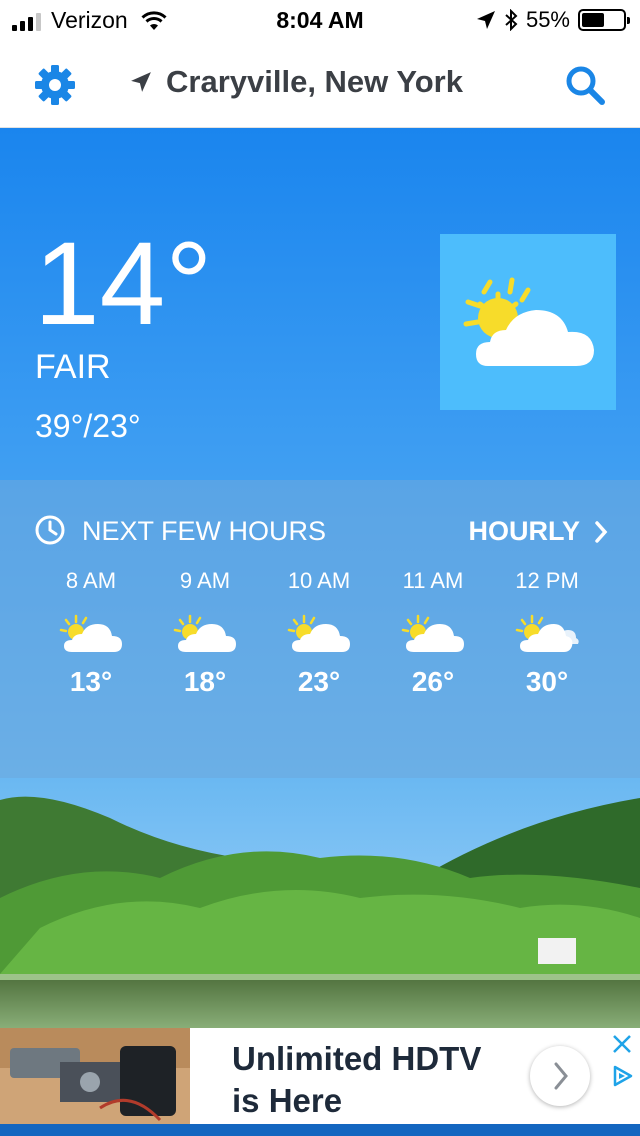 The width and height of the screenshot is (640, 1136). Describe the element at coordinates (204, 531) in the screenshot. I see `next-few-hours-label: NEXT FEW HOURS` at that location.